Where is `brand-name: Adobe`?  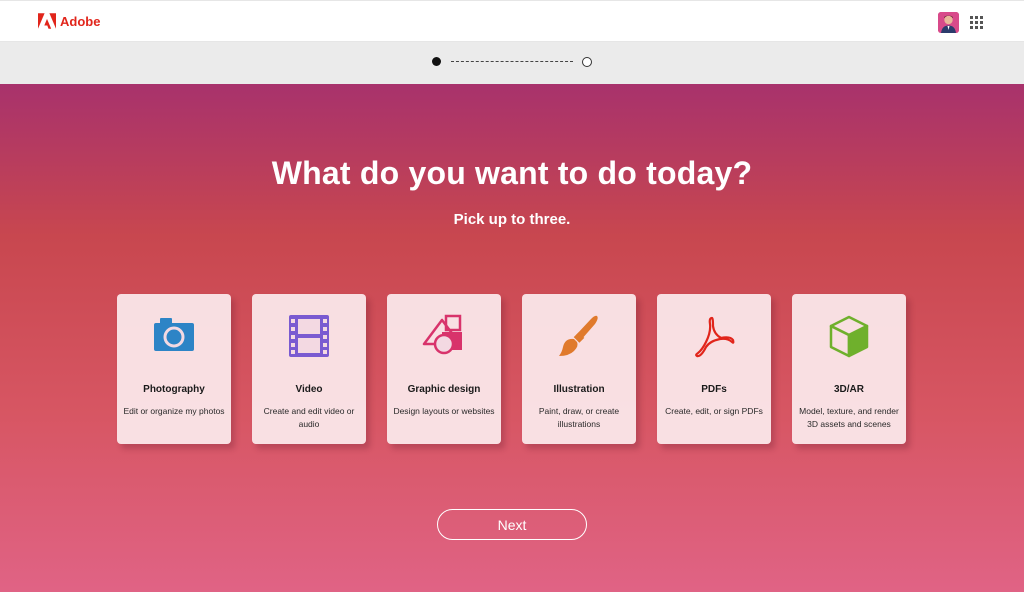
brand-name: Adobe is located at coordinates (80, 21).